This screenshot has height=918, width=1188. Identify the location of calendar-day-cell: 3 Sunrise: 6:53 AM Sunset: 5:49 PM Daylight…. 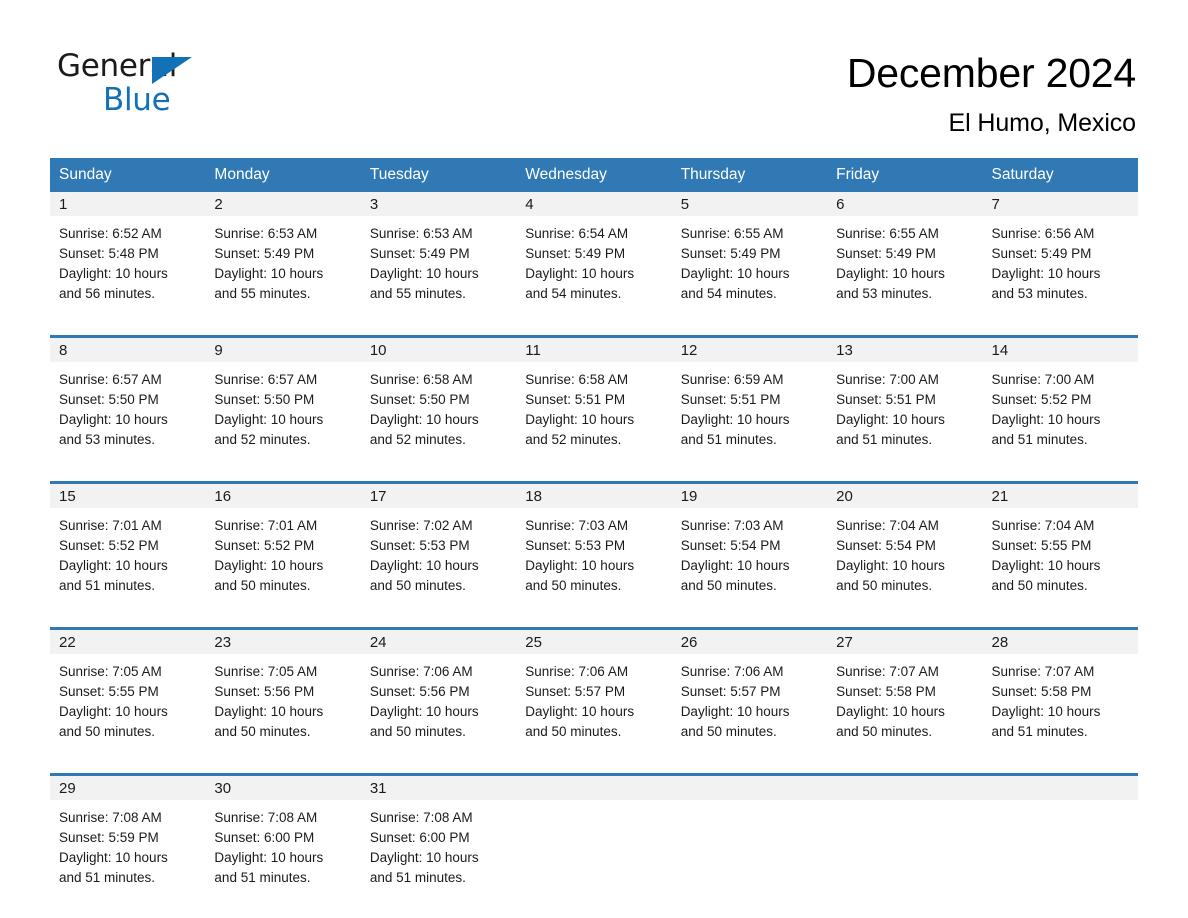
(438, 258).